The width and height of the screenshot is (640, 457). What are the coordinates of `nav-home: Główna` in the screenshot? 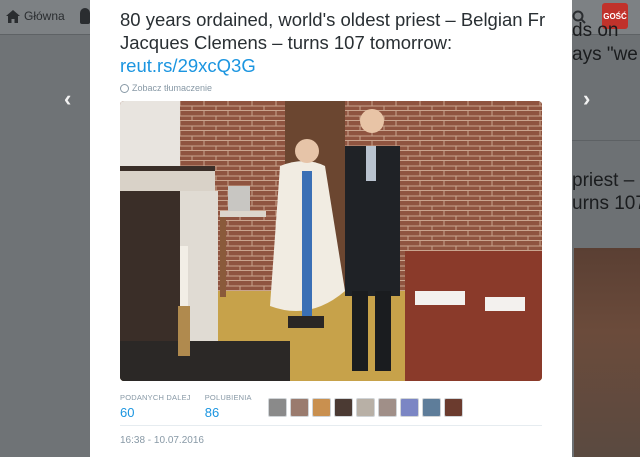 It's located at (35, 16).